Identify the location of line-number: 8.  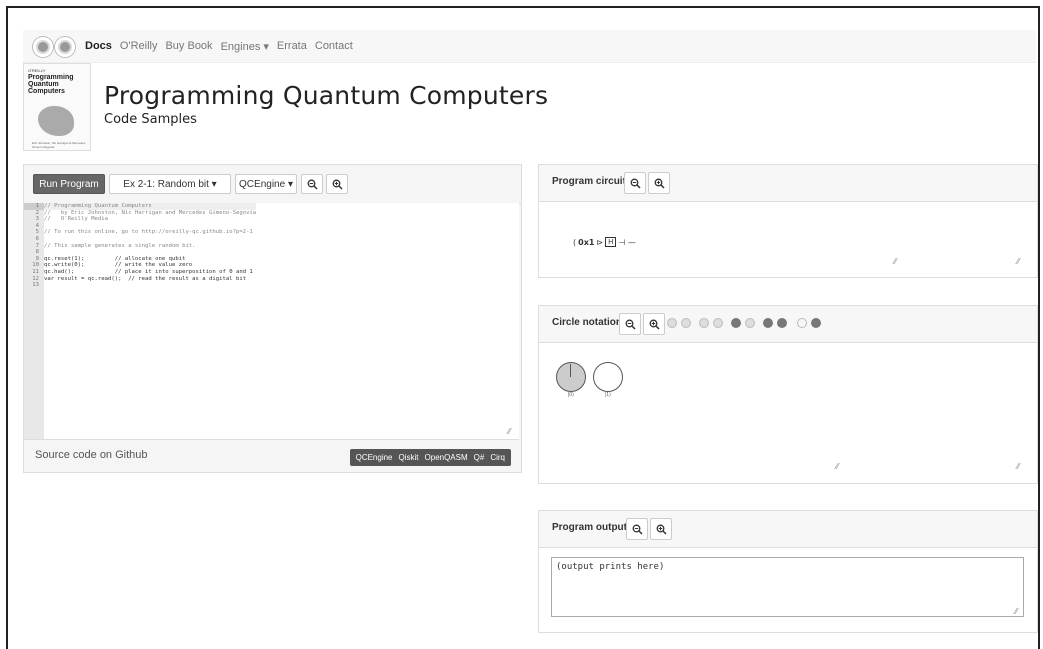
(37, 252).